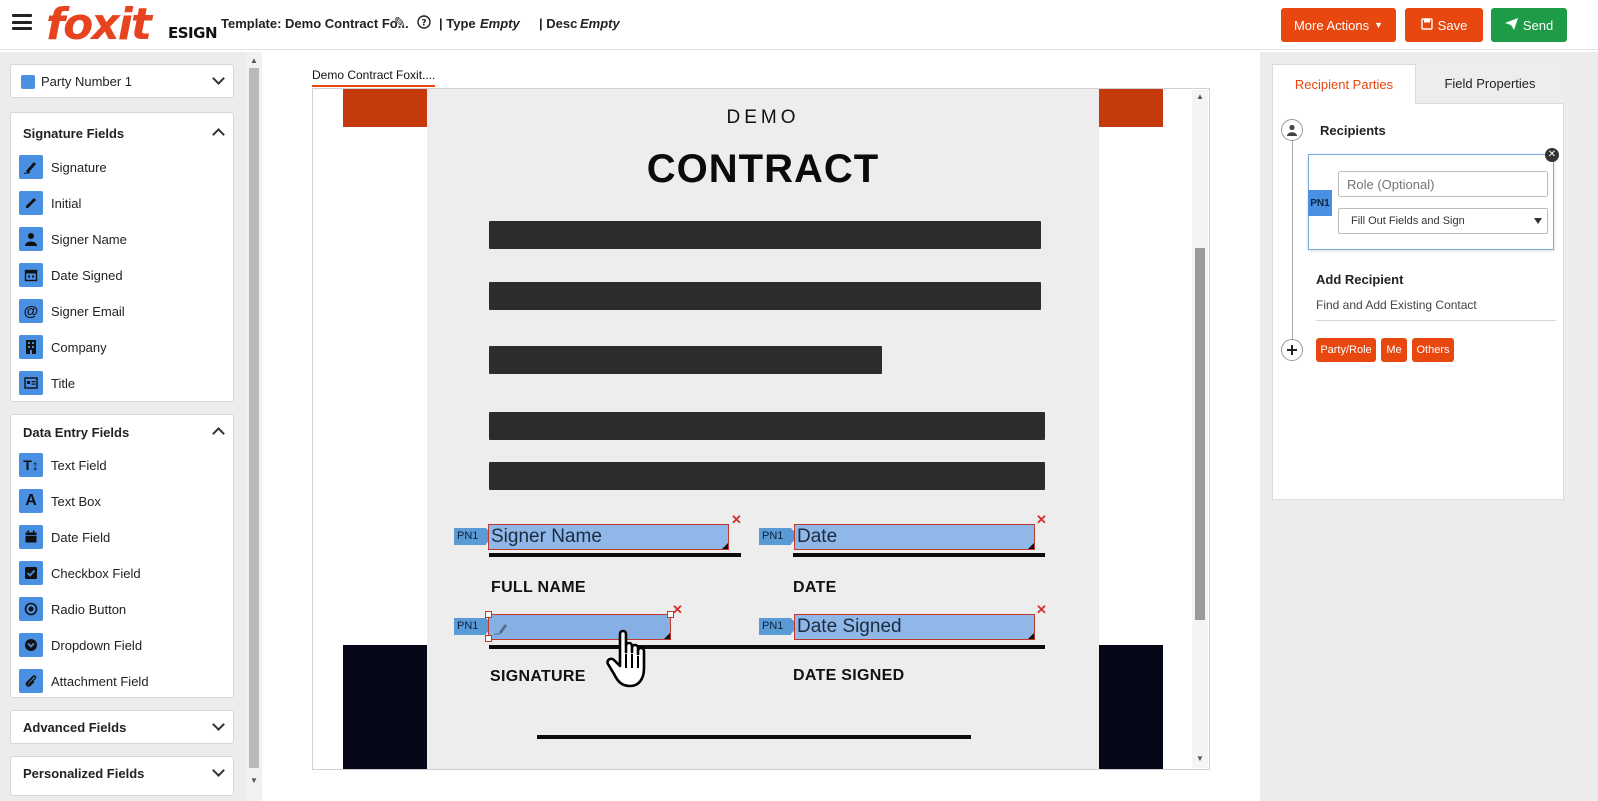 This screenshot has height=801, width=1598. What do you see at coordinates (71, 275) in the screenshot?
I see `field-date-signed: Date Signed` at bounding box center [71, 275].